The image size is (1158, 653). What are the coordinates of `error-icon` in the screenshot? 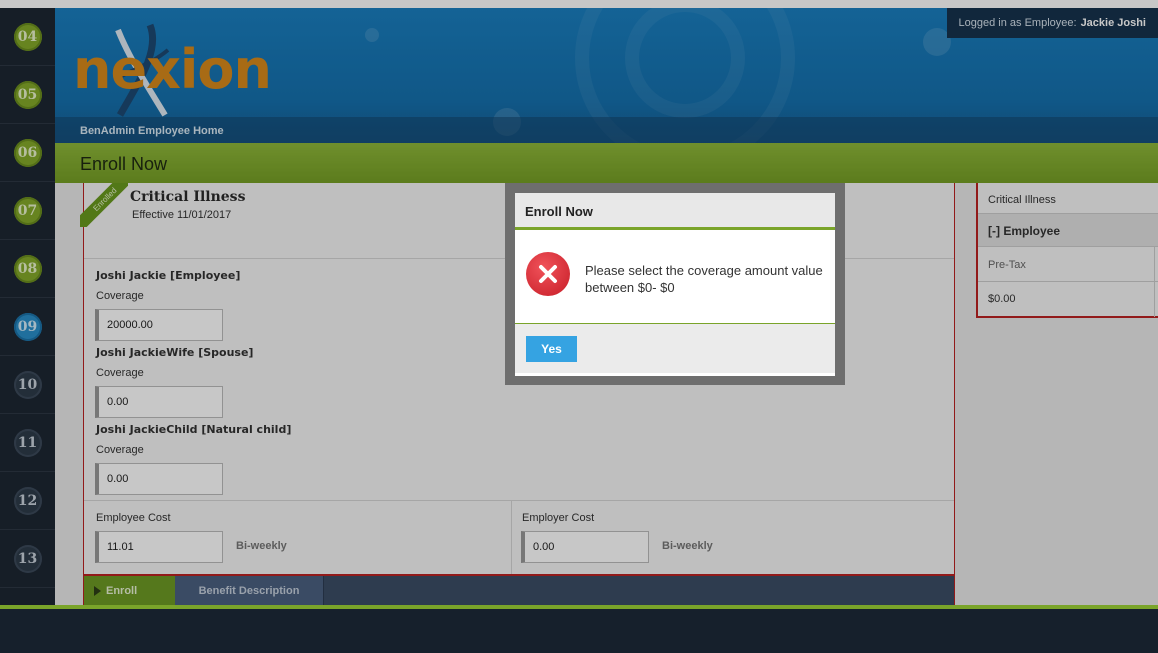 It's located at (548, 274).